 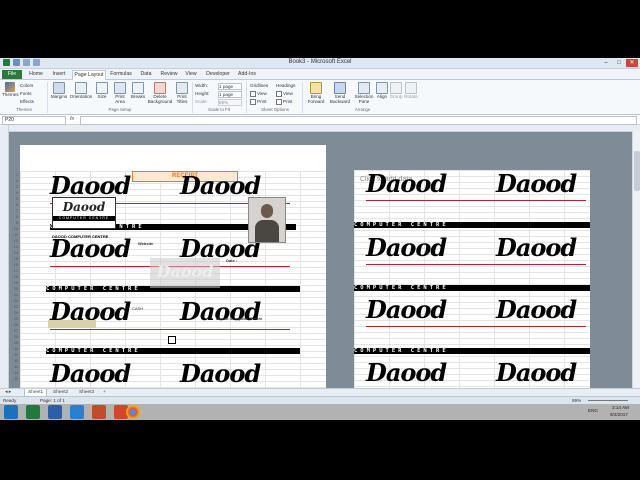 I want to click on powerpoint-taskbar-icon, so click(x=99, y=412).